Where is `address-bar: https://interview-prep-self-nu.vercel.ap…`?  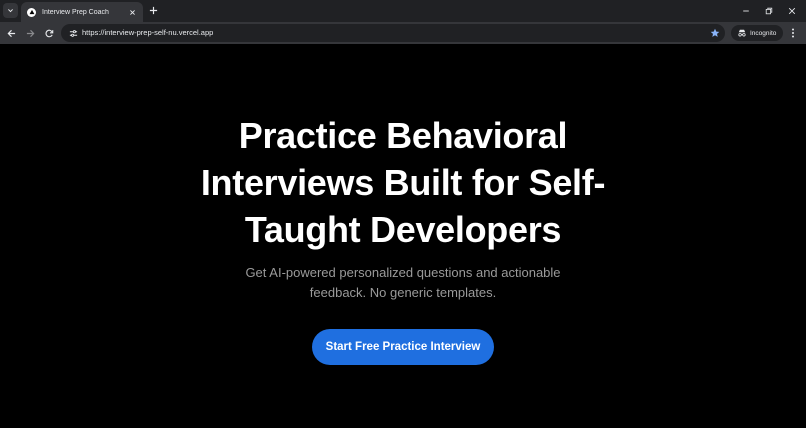 address-bar: https://interview-prep-self-nu.vercel.ap… is located at coordinates (393, 33).